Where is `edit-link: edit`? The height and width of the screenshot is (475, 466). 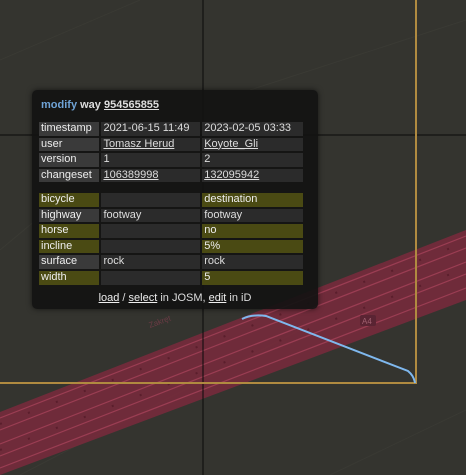 edit-link: edit is located at coordinates (218, 298).